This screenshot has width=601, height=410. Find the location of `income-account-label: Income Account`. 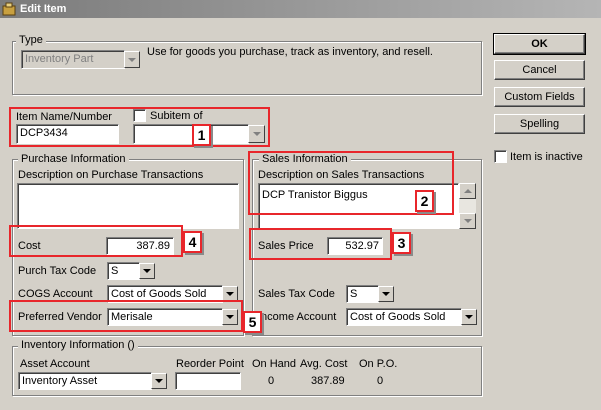

income-account-label: Income Account is located at coordinates (297, 317).